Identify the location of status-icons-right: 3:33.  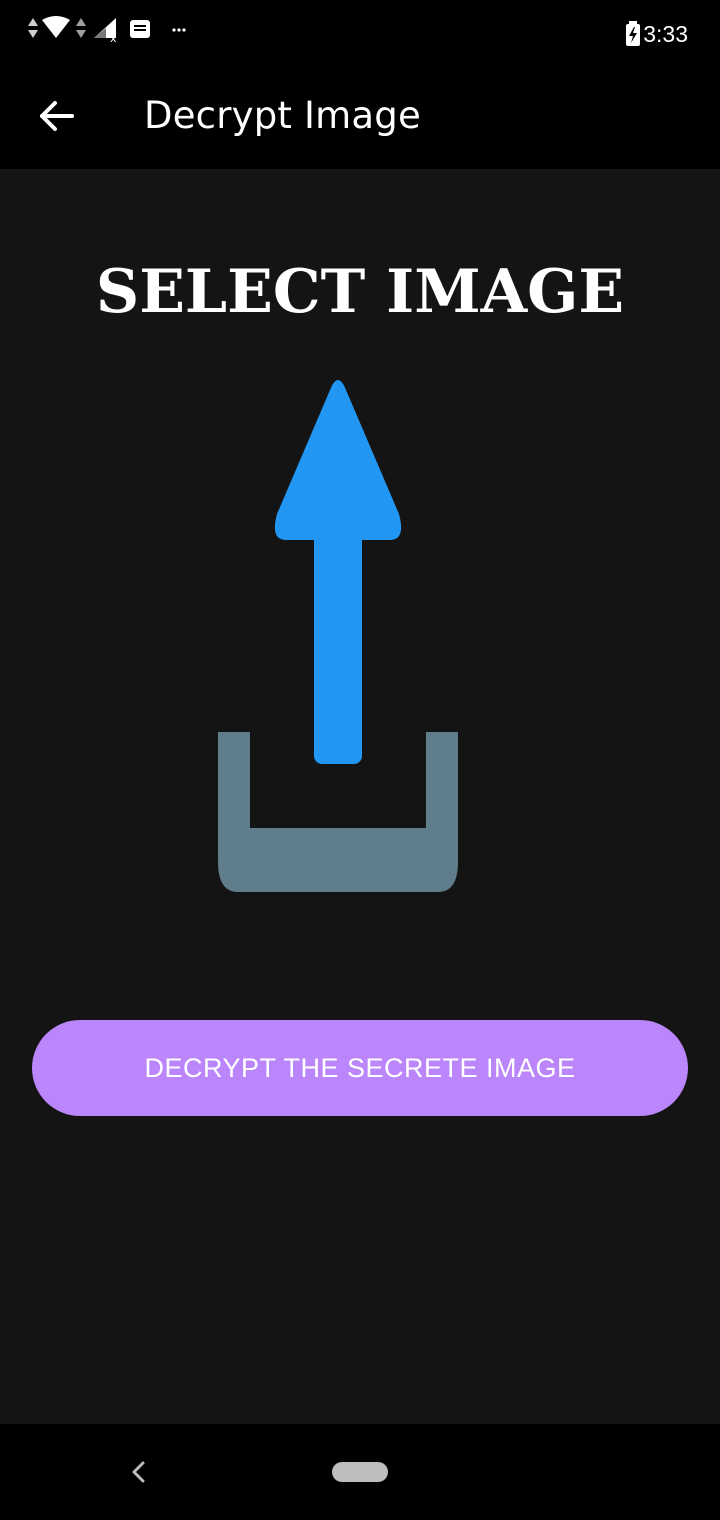
(656, 34).